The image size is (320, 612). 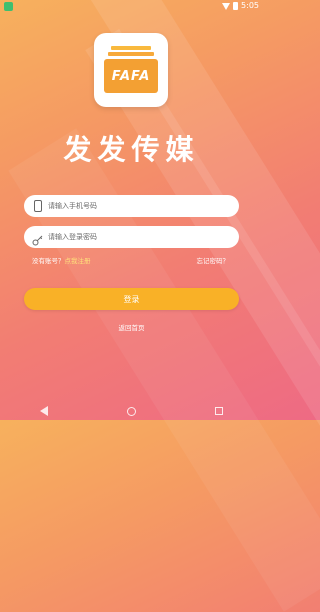 I want to click on nav-recent-icon, so click(x=219, y=411).